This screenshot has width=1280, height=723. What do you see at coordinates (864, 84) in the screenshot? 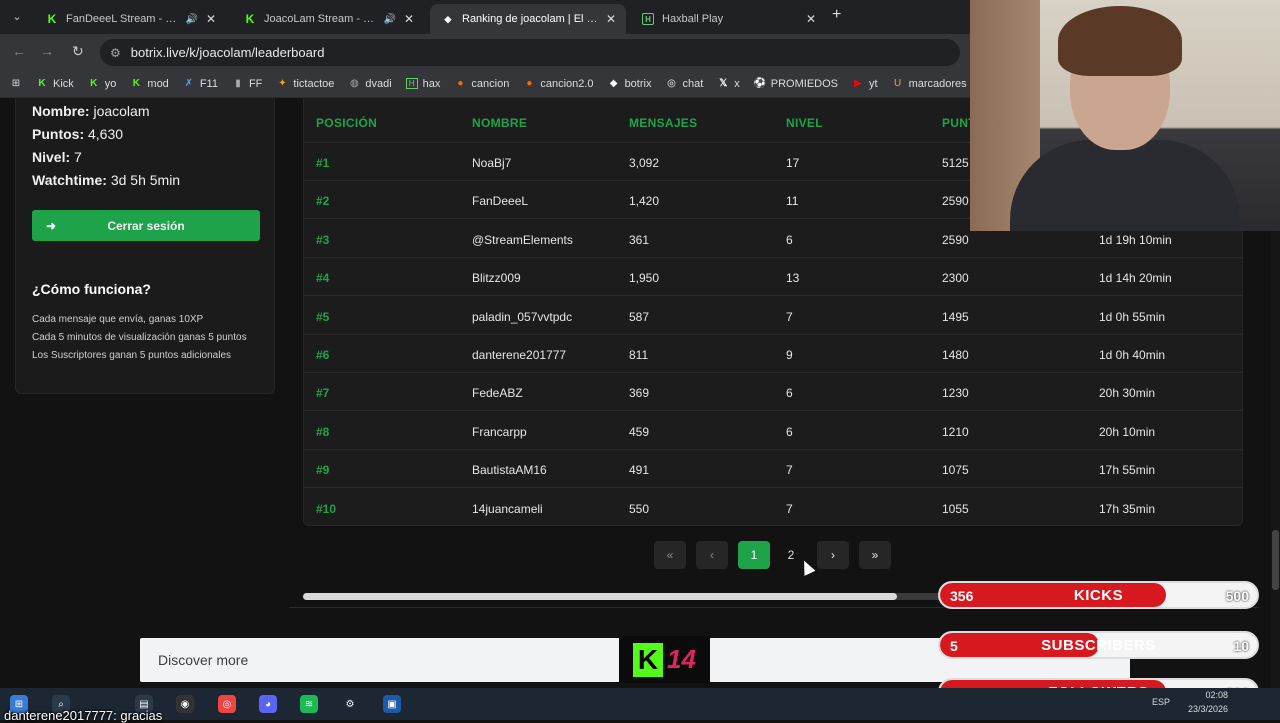
I see `bookmark-yt: ▶ yt` at bounding box center [864, 84].